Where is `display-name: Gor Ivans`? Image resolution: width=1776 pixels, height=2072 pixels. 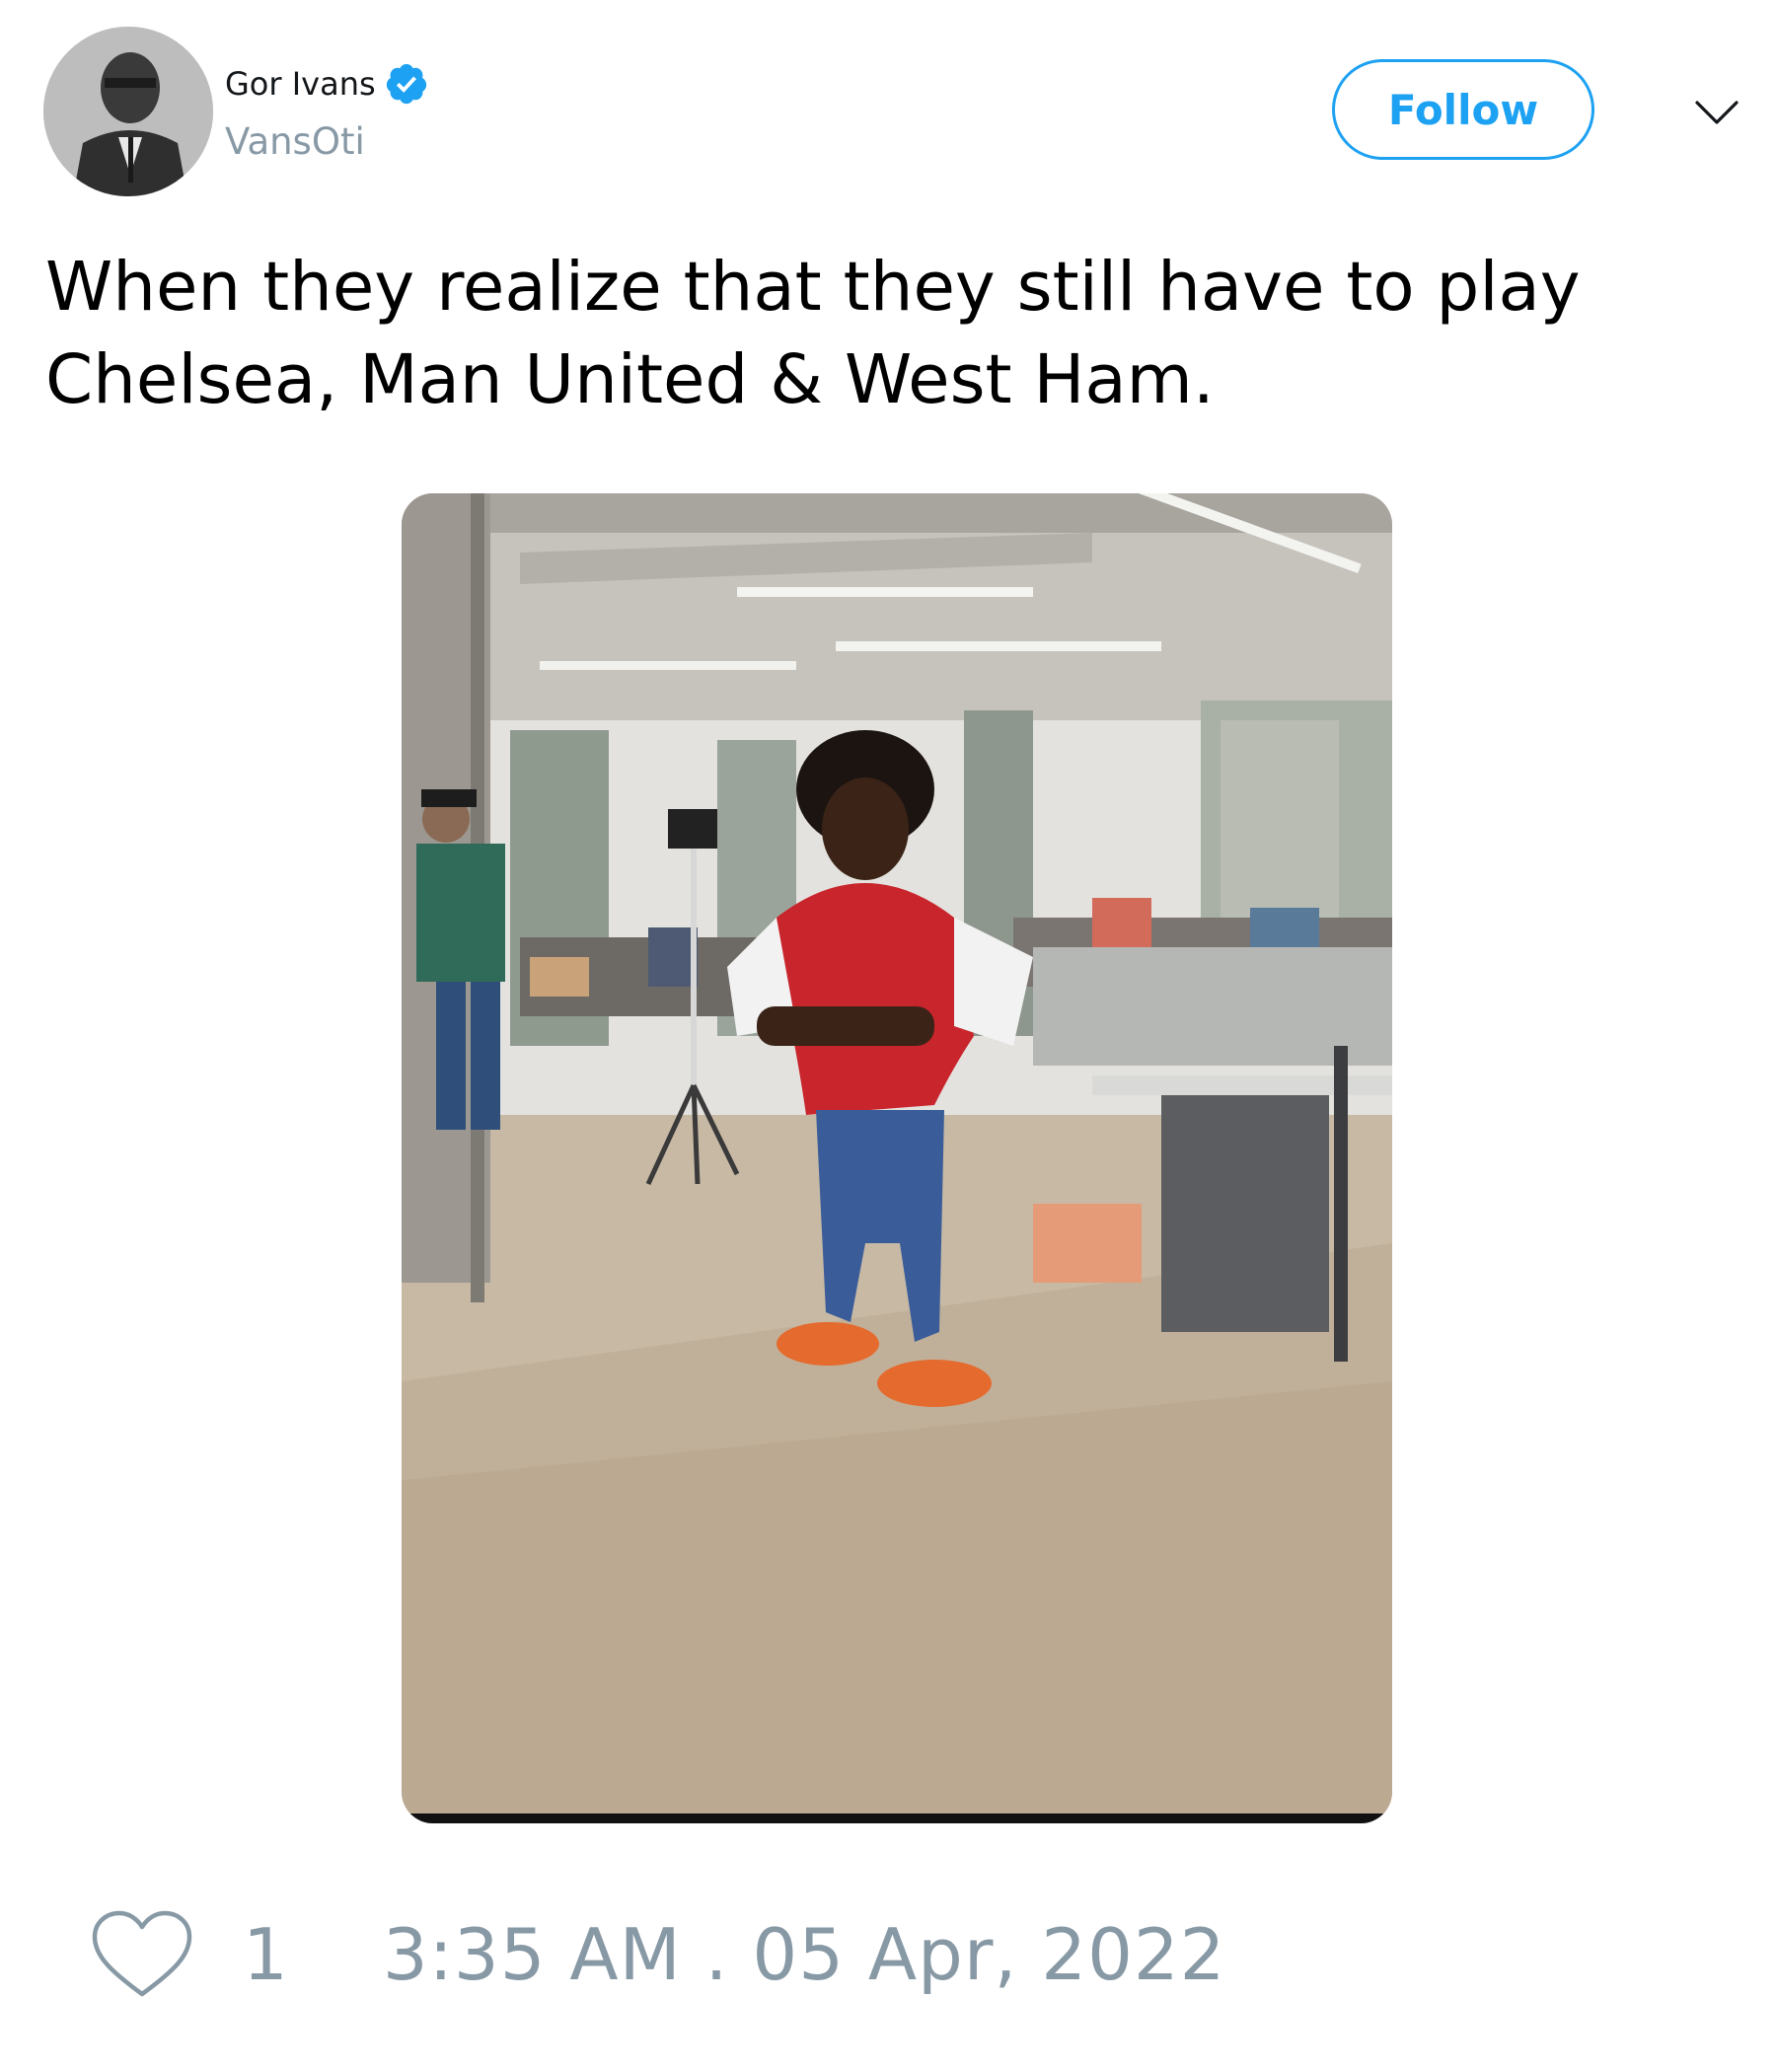
display-name: Gor Ivans is located at coordinates (301, 84).